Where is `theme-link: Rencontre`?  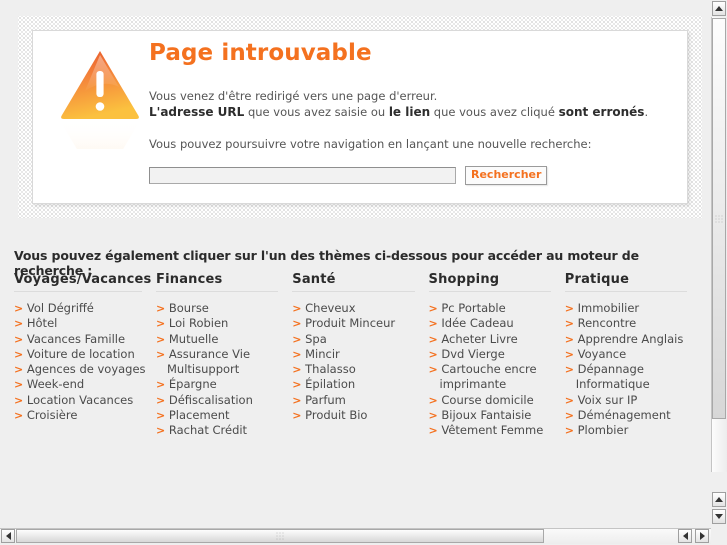
theme-link: Rencontre is located at coordinates (607, 323).